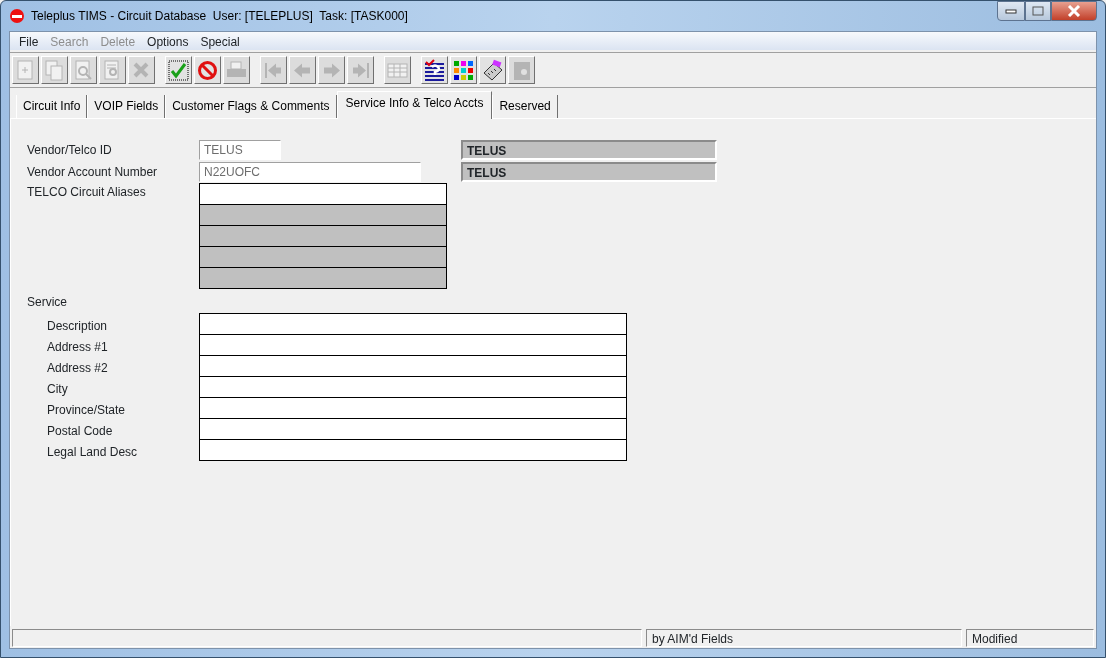 The width and height of the screenshot is (1106, 658). I want to click on field-label: Address #1, so click(77, 347).